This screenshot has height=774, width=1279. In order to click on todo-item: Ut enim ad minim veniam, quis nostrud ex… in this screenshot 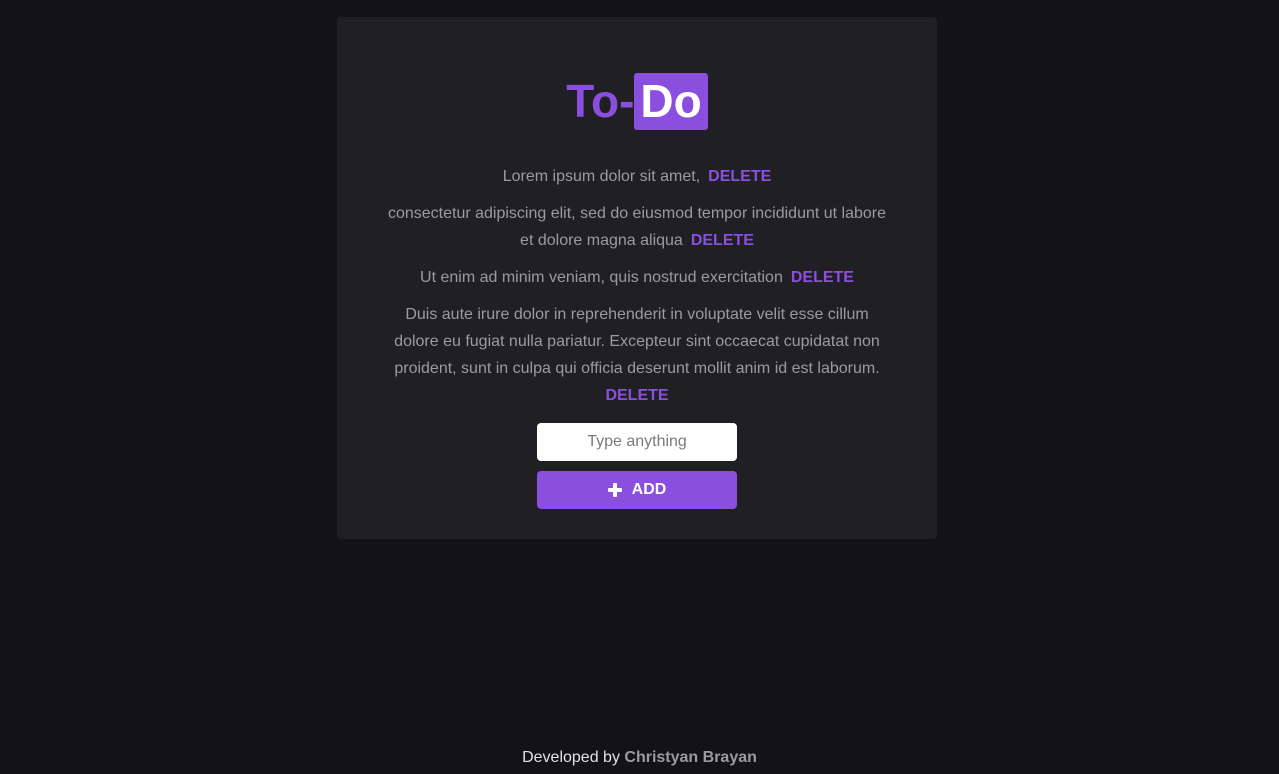, I will do `click(637, 277)`.